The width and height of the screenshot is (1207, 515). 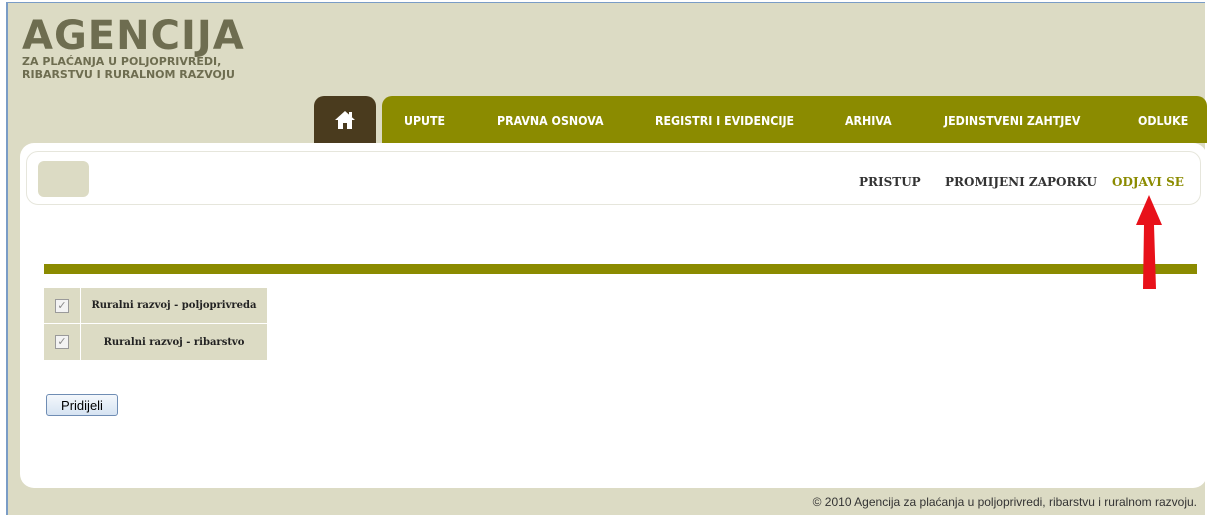 What do you see at coordinates (82, 405) in the screenshot?
I see `pridijeli-button: Pridijeli` at bounding box center [82, 405].